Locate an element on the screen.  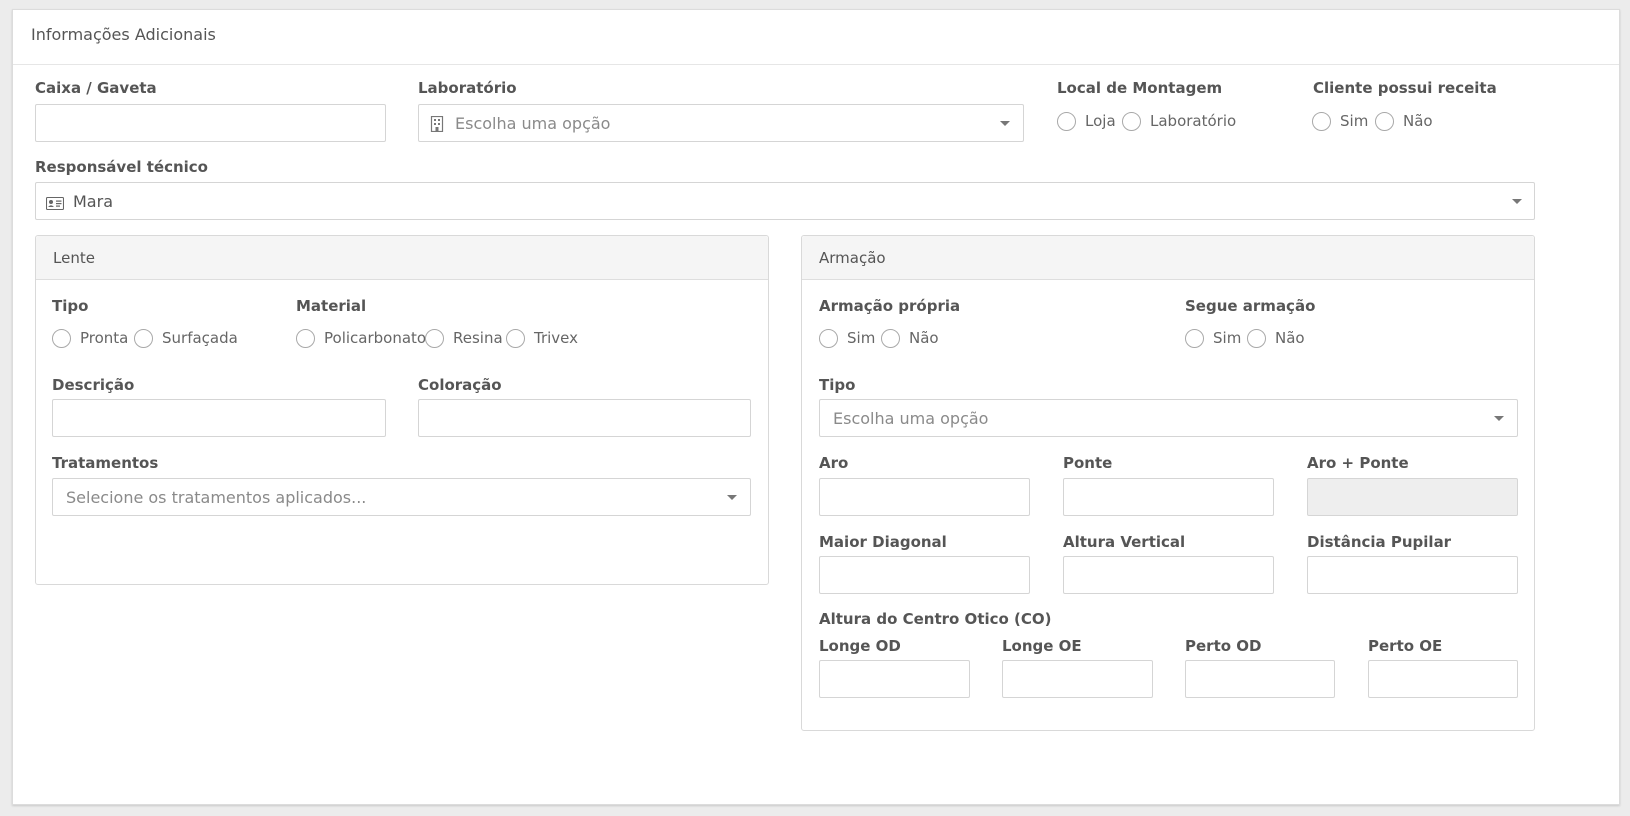
local-loja-radio: Loja is located at coordinates (1086, 121).